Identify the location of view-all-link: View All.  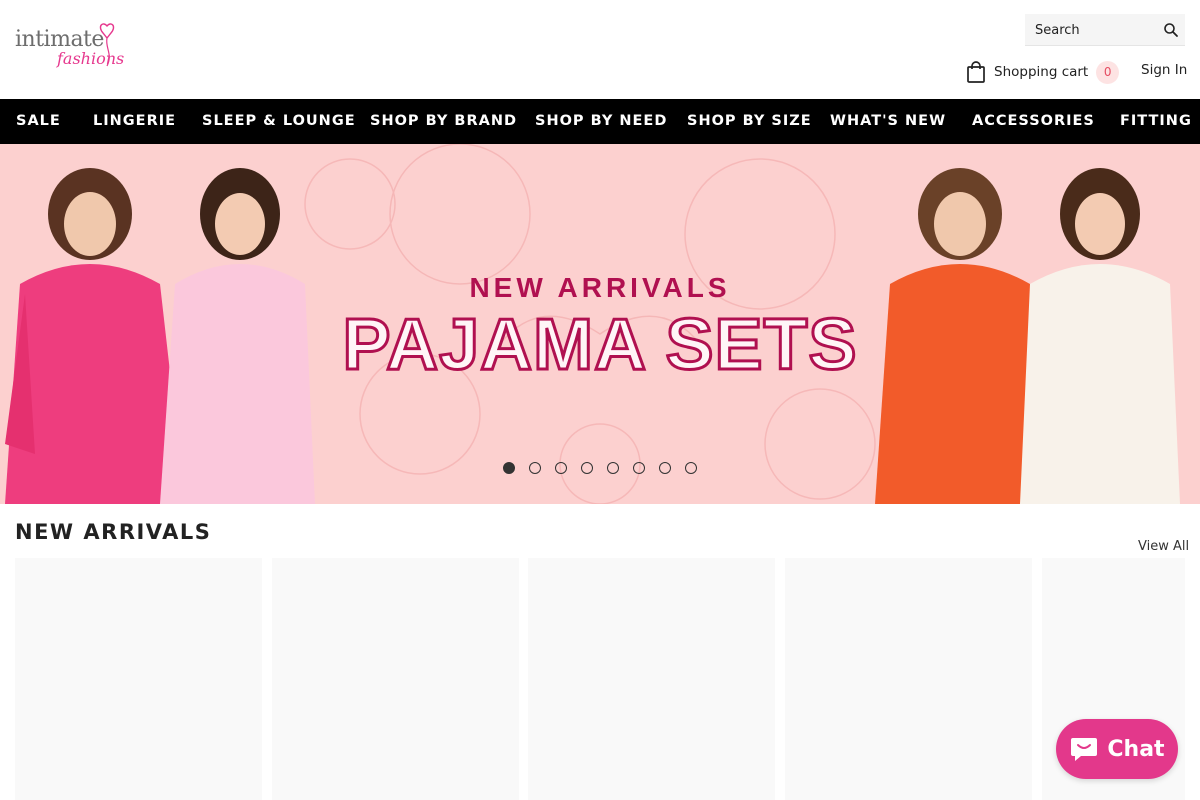
(1163, 546).